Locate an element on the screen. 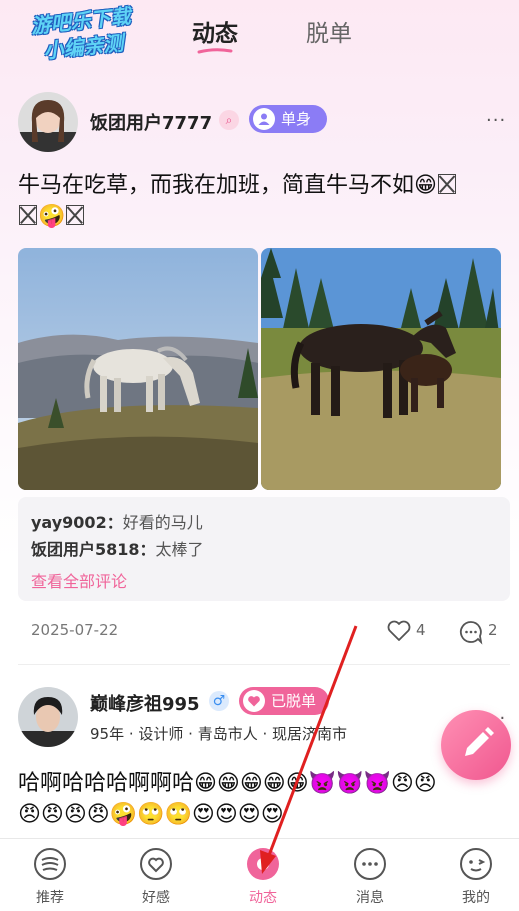 This screenshot has width=519, height=911. like-heart-icon is located at coordinates (399, 631).